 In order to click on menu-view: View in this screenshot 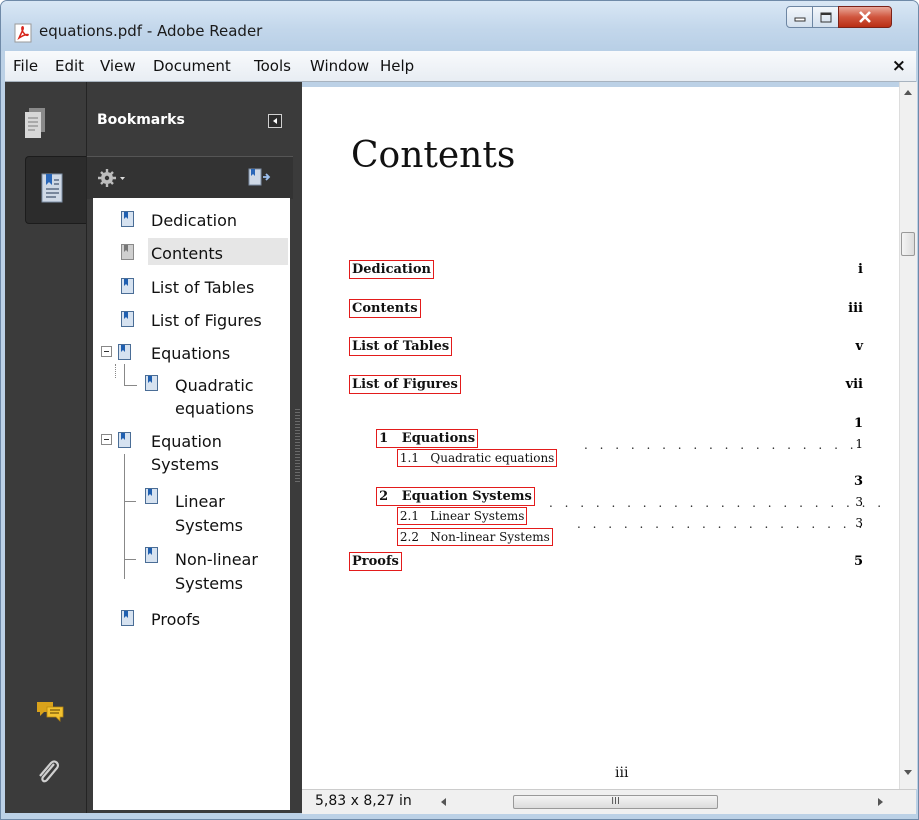, I will do `click(118, 66)`.